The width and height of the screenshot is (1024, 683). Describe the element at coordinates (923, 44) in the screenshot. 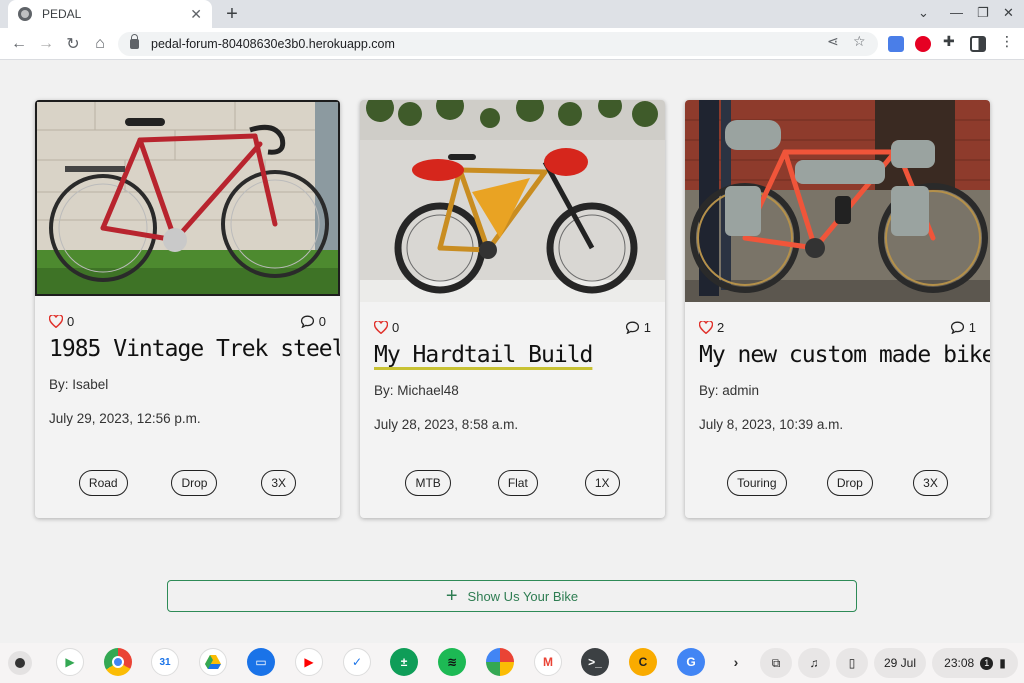

I see `pinterest-extension-icon` at that location.